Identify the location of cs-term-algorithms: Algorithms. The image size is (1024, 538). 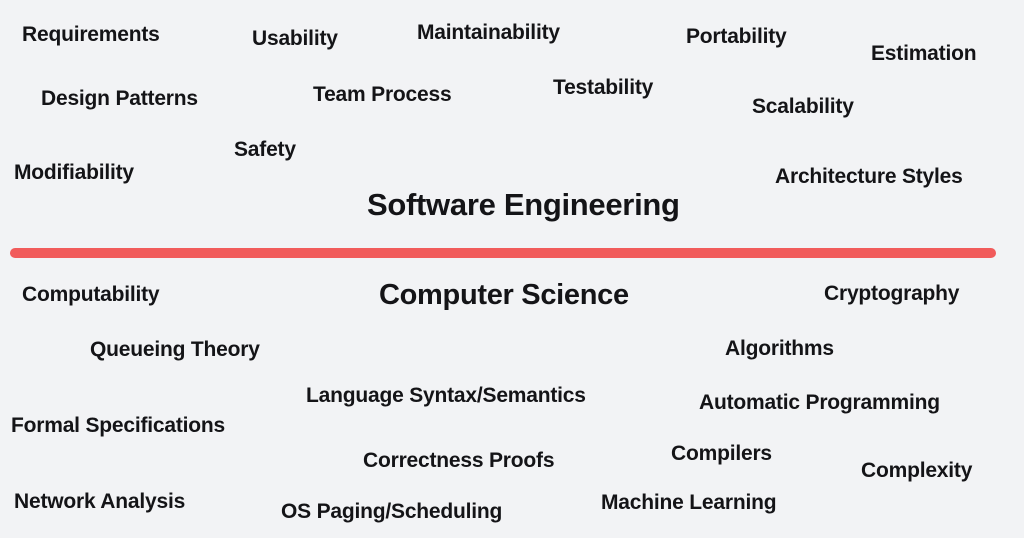
(779, 348).